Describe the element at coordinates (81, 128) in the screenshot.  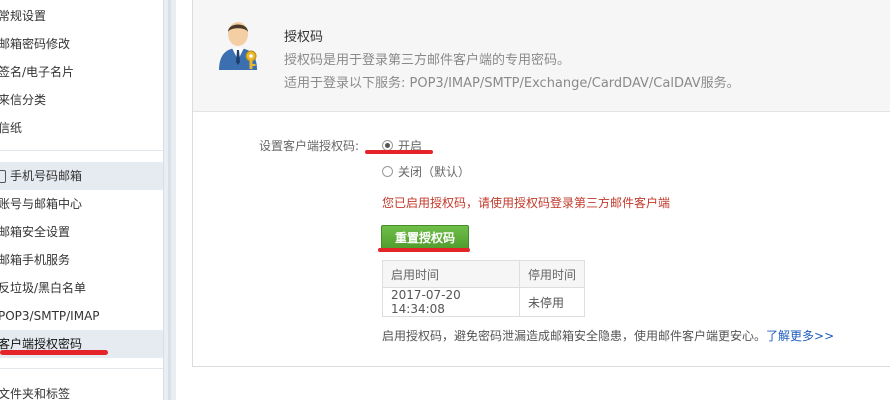
I see `sidebar-item-stationery: 信纸` at that location.